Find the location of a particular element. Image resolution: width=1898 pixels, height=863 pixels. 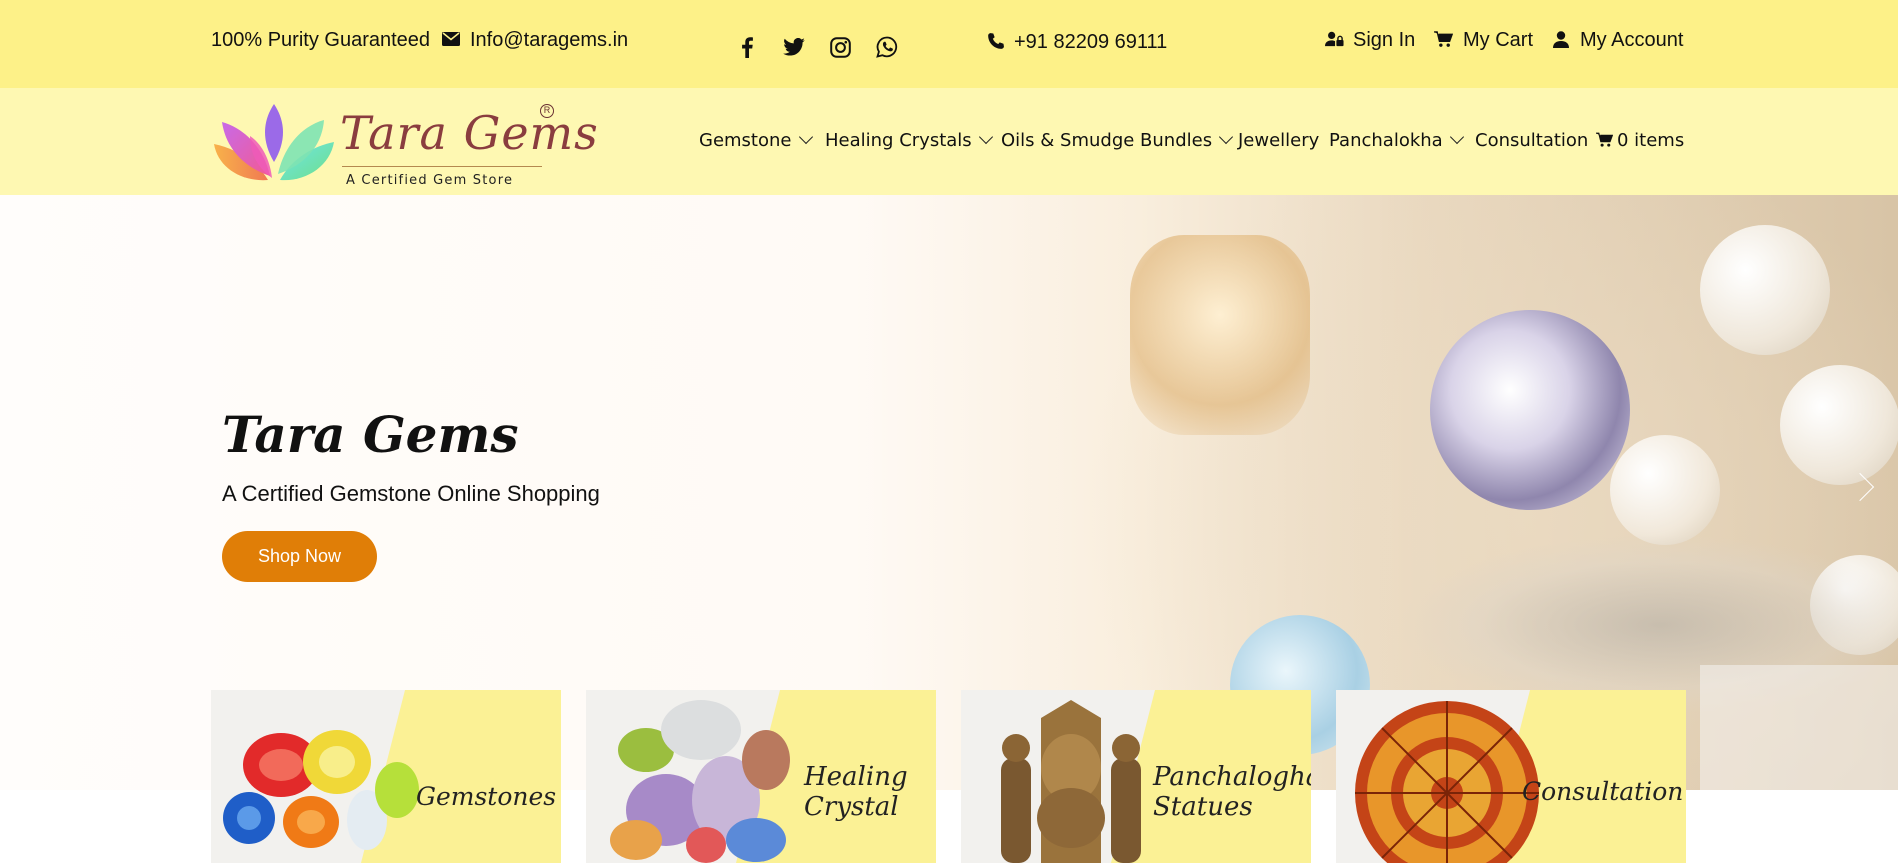

card-label: Consultation is located at coordinates (1603, 791).